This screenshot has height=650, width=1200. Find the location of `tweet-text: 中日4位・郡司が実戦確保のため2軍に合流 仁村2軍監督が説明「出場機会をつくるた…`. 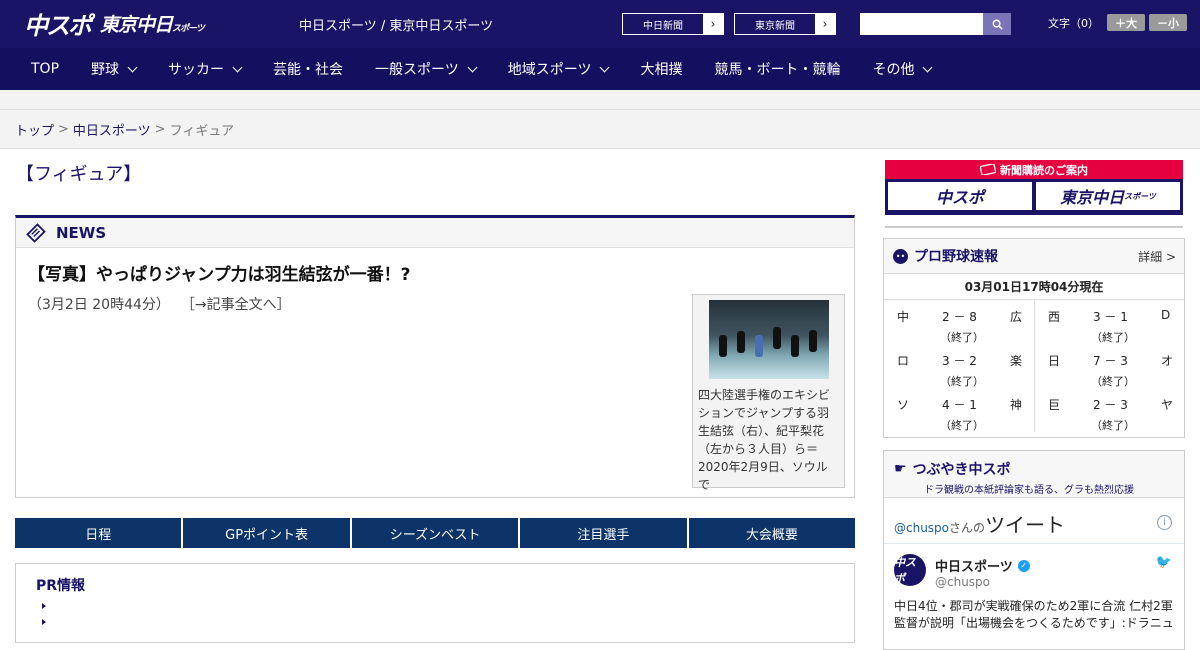

tweet-text: 中日4位・郡司が実戦確保のため2軍に合流 仁村2軍監督が説明「出場機会をつくるた… is located at coordinates (1034, 614).